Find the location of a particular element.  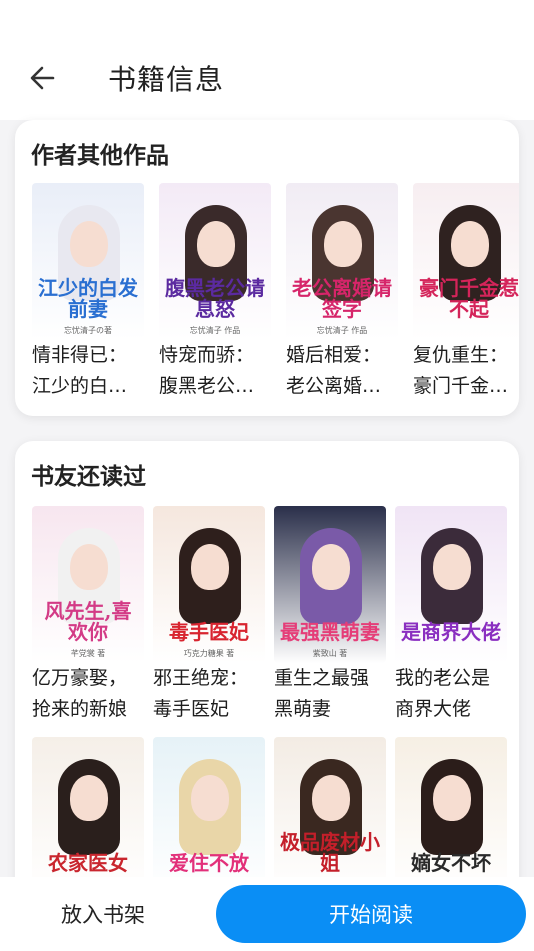

book-cover: 极品废材小姐 is located at coordinates (330, 815).